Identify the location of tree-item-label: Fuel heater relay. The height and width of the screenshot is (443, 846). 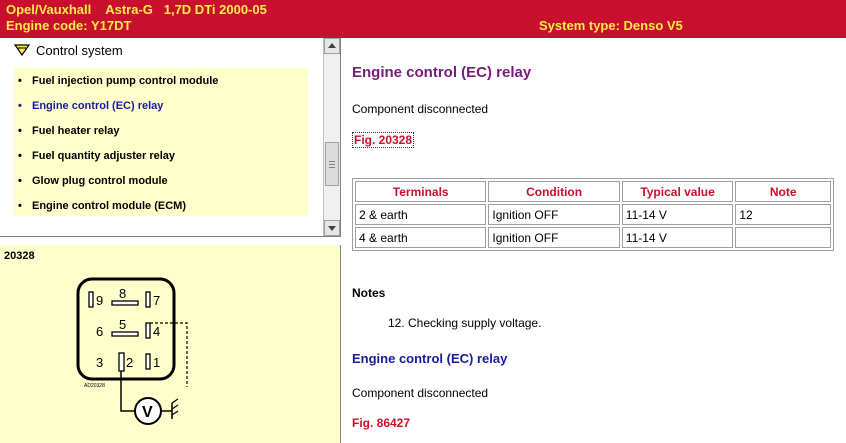
(76, 131).